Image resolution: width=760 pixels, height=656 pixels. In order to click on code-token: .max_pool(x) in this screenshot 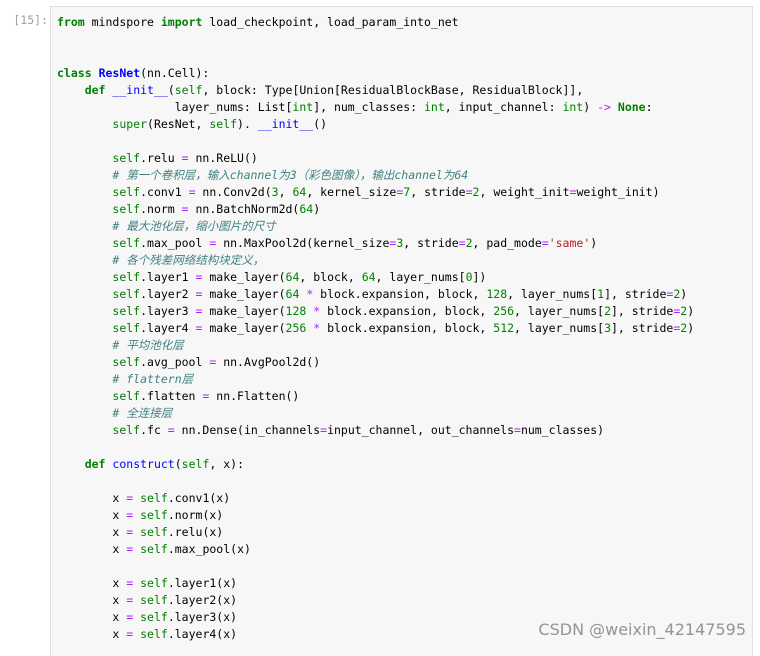, I will do `click(209, 549)`.